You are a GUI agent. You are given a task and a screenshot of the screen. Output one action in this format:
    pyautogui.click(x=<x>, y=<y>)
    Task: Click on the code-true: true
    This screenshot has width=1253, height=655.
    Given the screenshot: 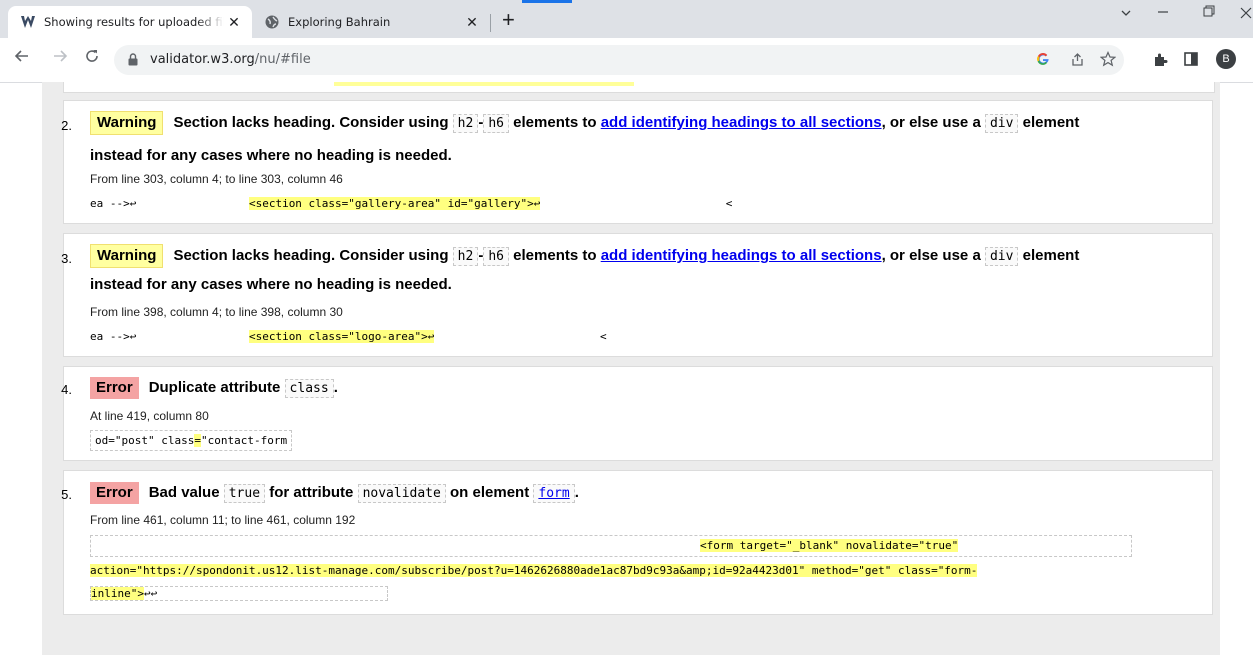 What is the action you would take?
    pyautogui.click(x=244, y=493)
    